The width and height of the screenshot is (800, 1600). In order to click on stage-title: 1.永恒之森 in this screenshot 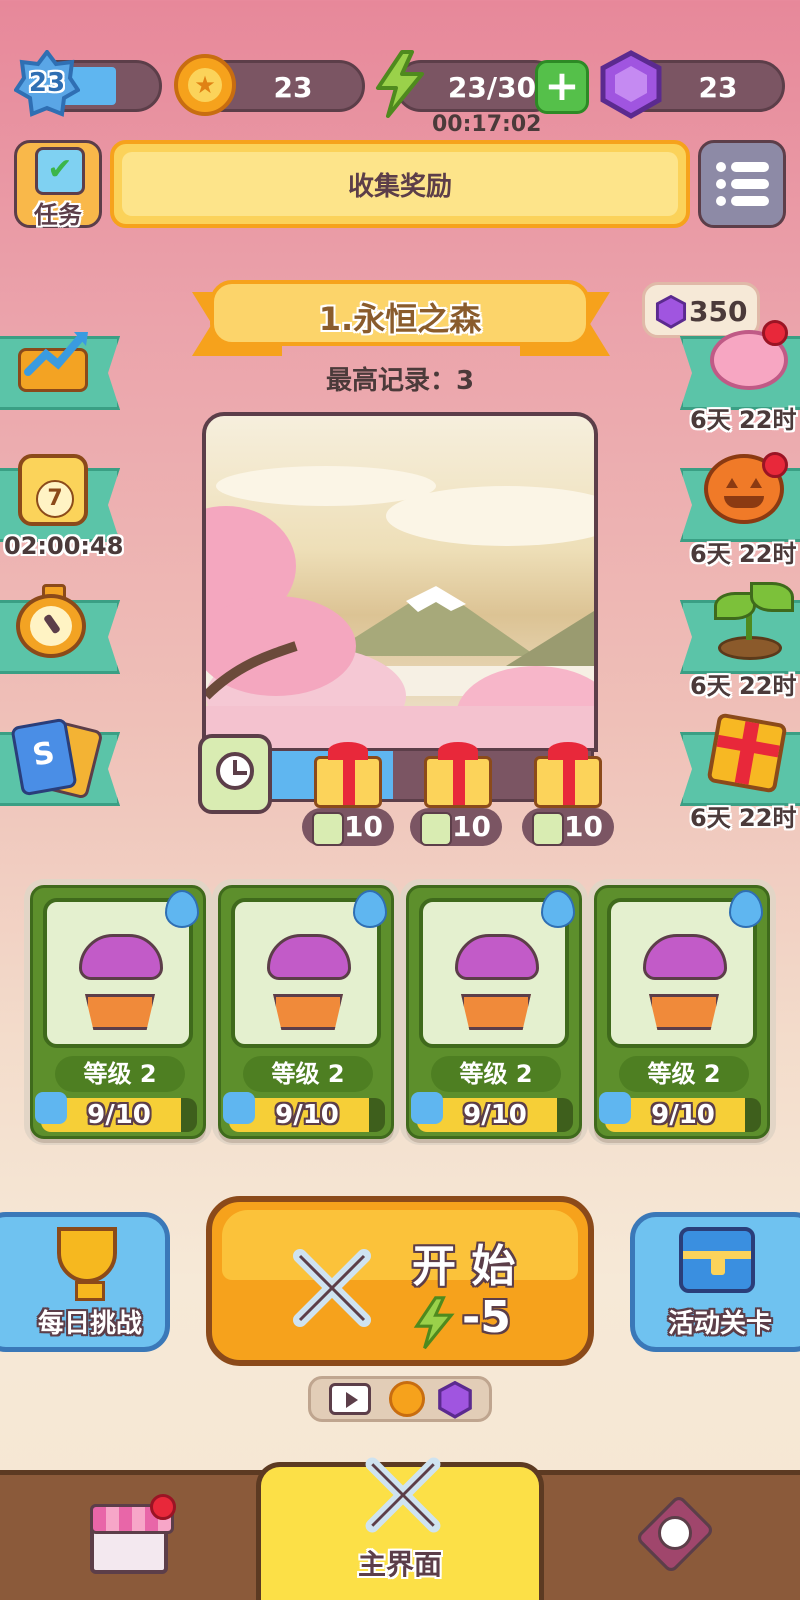, I will do `click(400, 319)`.